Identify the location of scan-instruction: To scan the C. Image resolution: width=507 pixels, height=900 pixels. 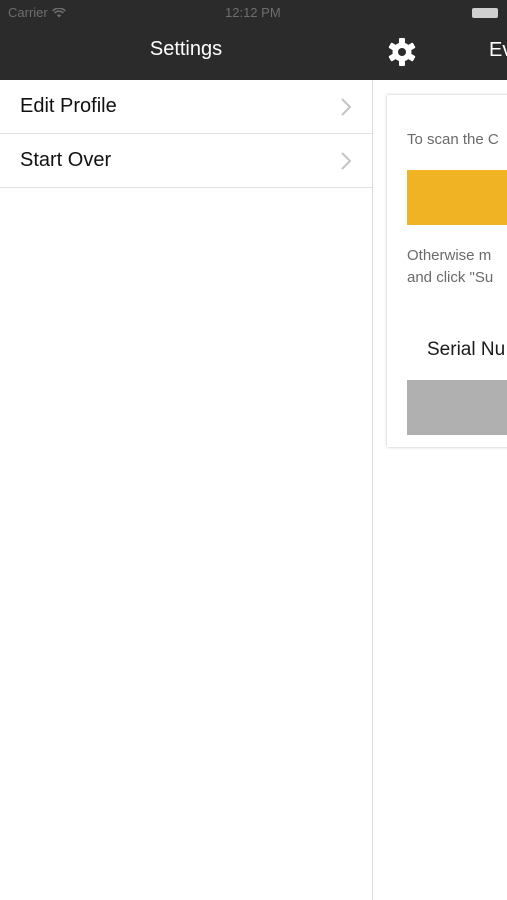
(453, 139).